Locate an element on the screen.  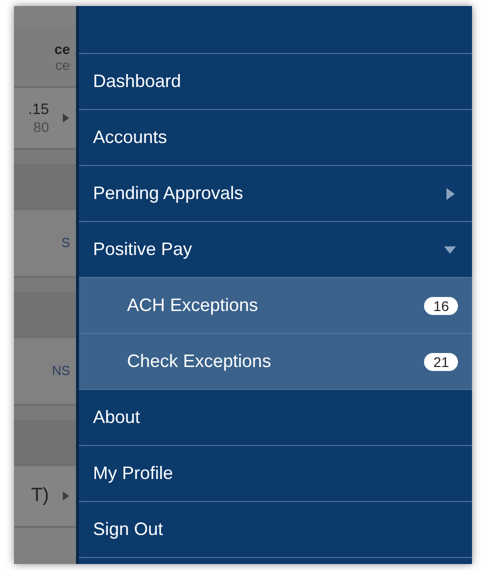
menu-item: Accounts is located at coordinates (275, 138).